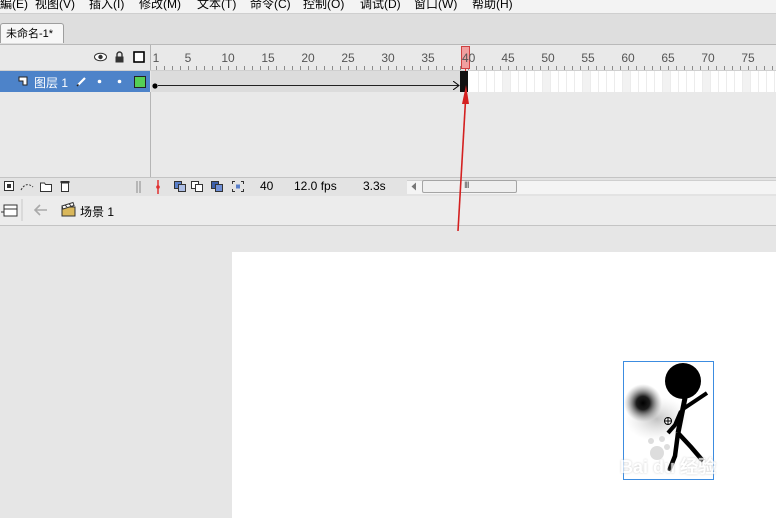  I want to click on elapsed-time-readout: 3.3s, so click(374, 186).